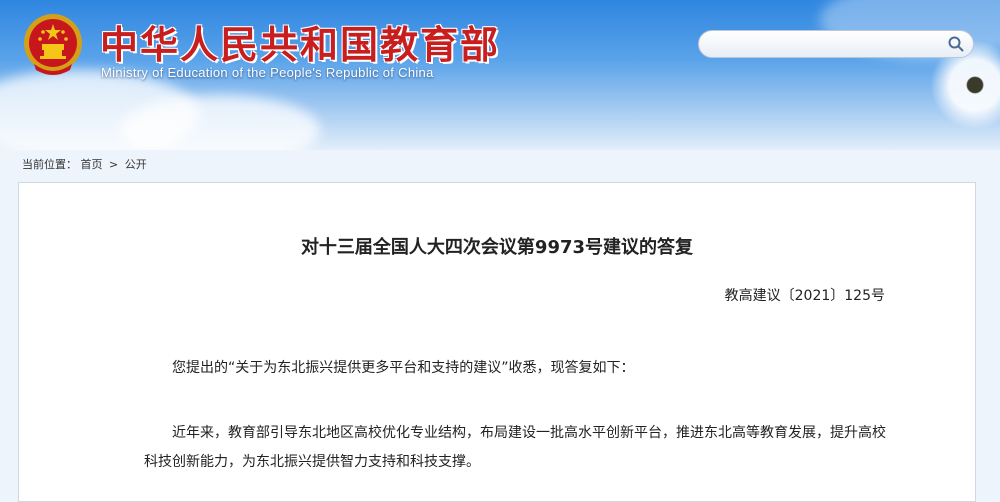  Describe the element at coordinates (92, 164) in the screenshot. I see `breadcrumb-home-link: 首页` at that location.